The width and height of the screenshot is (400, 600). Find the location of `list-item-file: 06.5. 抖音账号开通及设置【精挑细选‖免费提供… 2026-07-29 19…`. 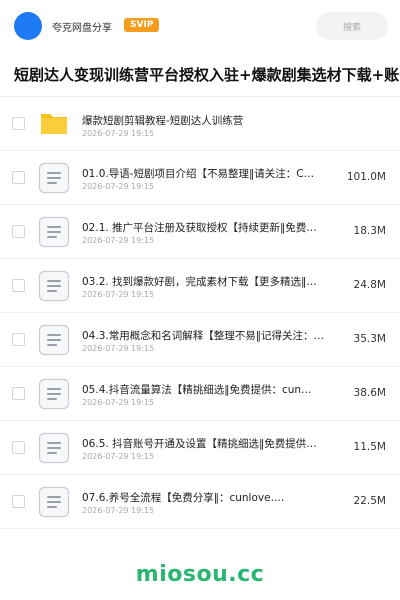

list-item-file: 06.5. 抖音账号开通及设置【精挑细选‖免费提供… 2026-07-29 19… is located at coordinates (200, 448).